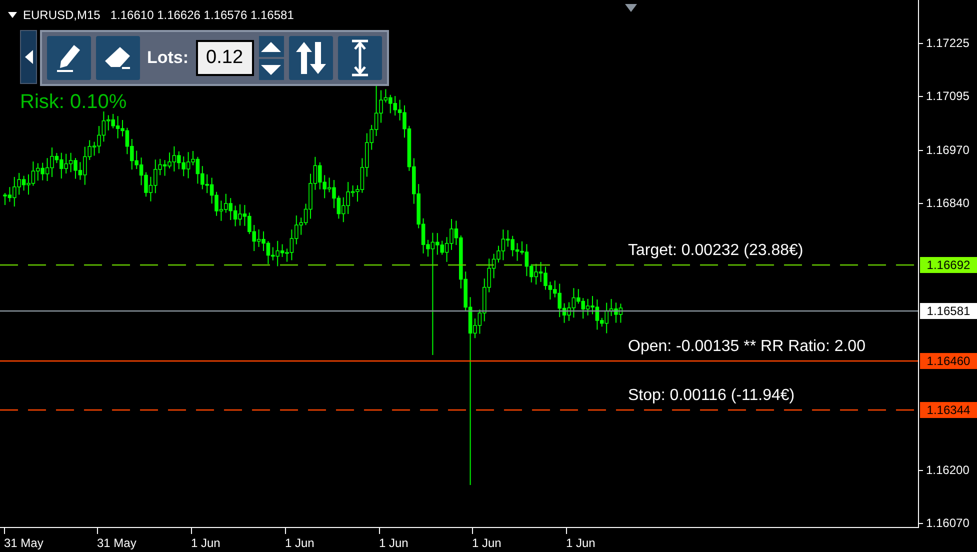 The image size is (977, 552). What do you see at coordinates (12, 15) in the screenshot?
I see `dropdown-triangle-icon` at bounding box center [12, 15].